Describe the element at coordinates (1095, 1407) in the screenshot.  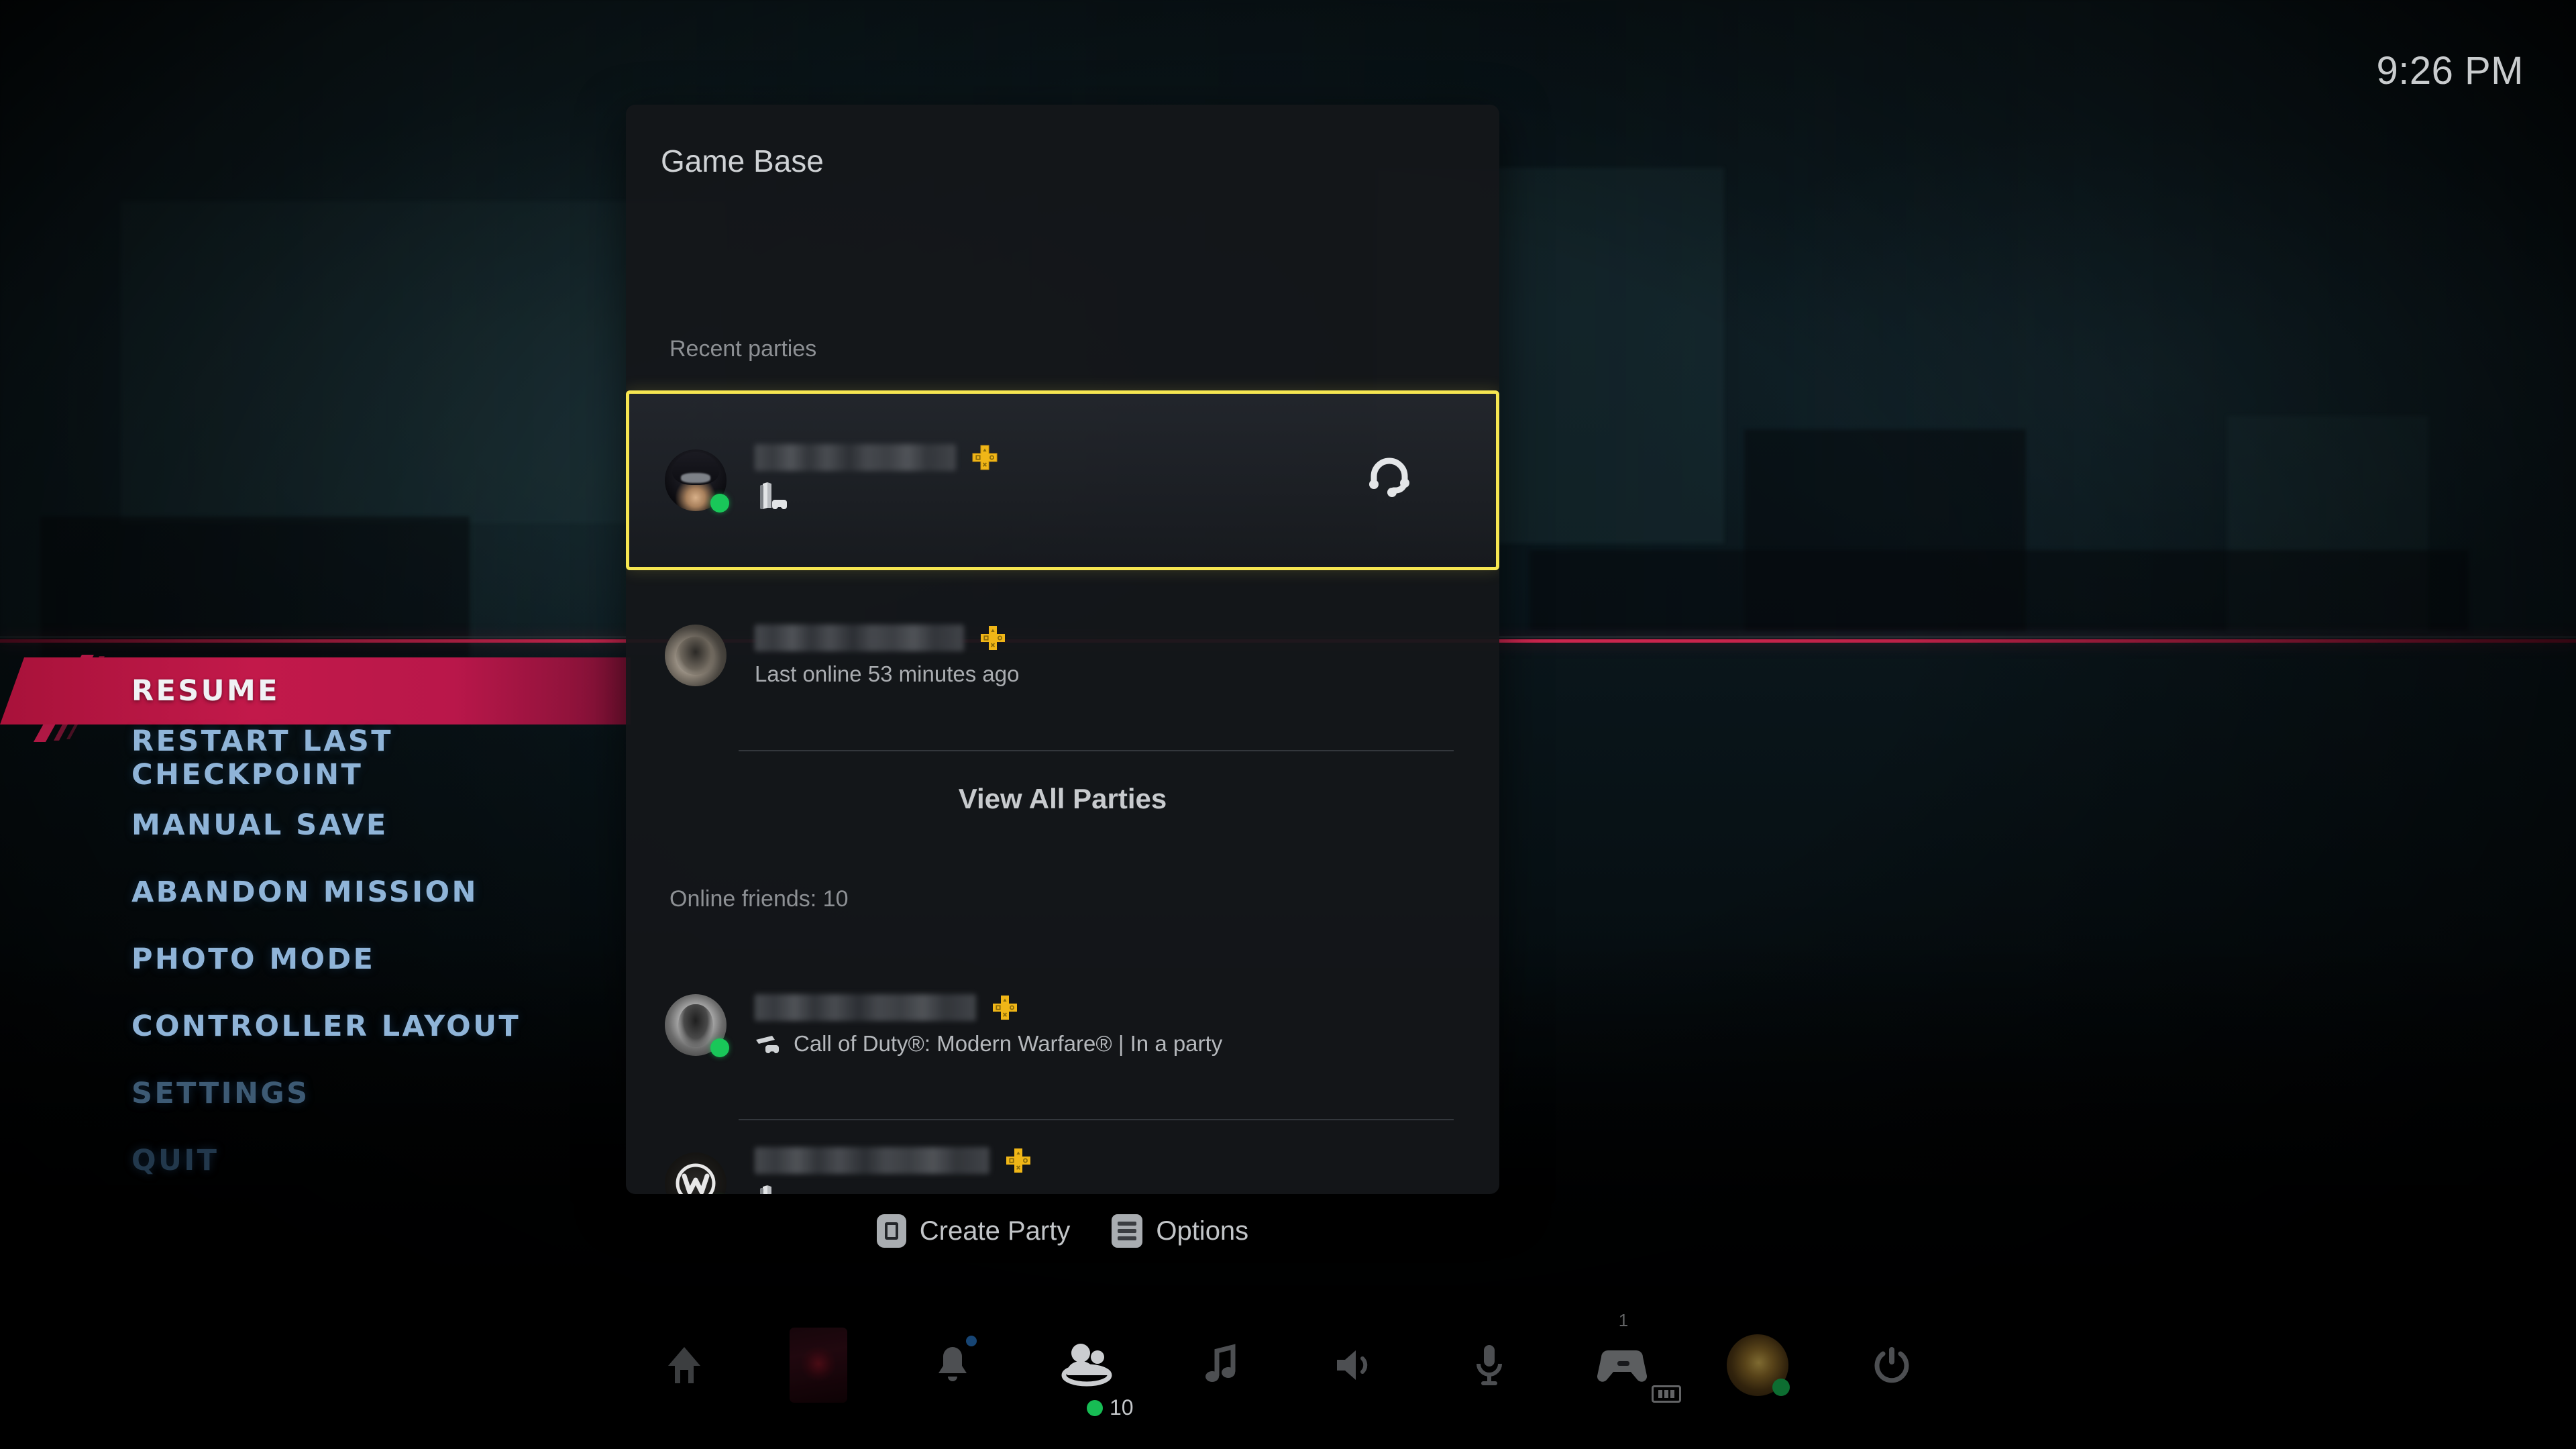
I see `online-indicator-dot` at that location.